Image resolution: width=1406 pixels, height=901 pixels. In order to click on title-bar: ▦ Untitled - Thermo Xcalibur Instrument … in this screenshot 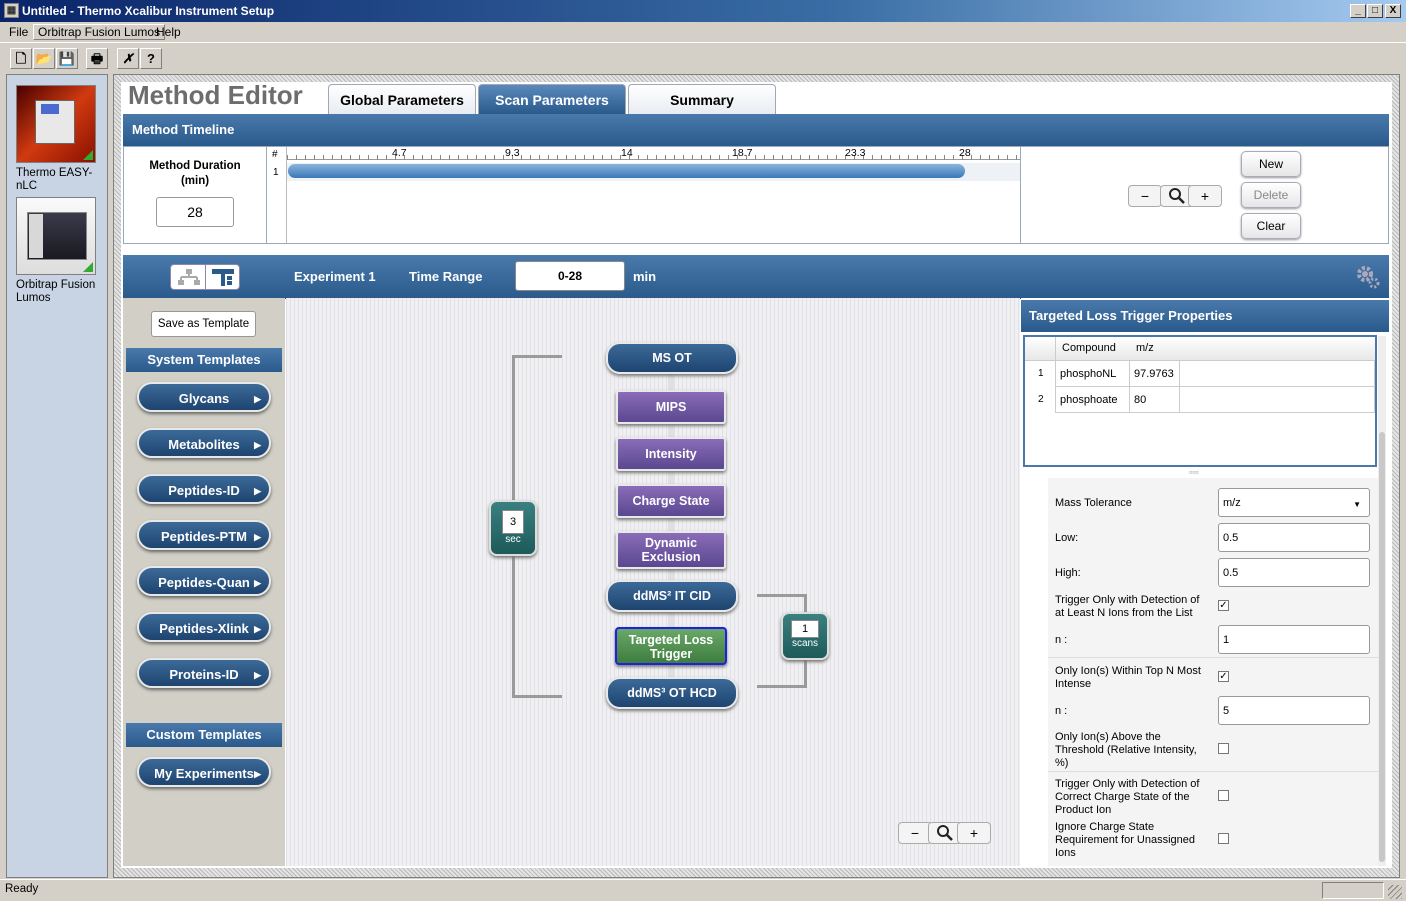, I will do `click(703, 11)`.